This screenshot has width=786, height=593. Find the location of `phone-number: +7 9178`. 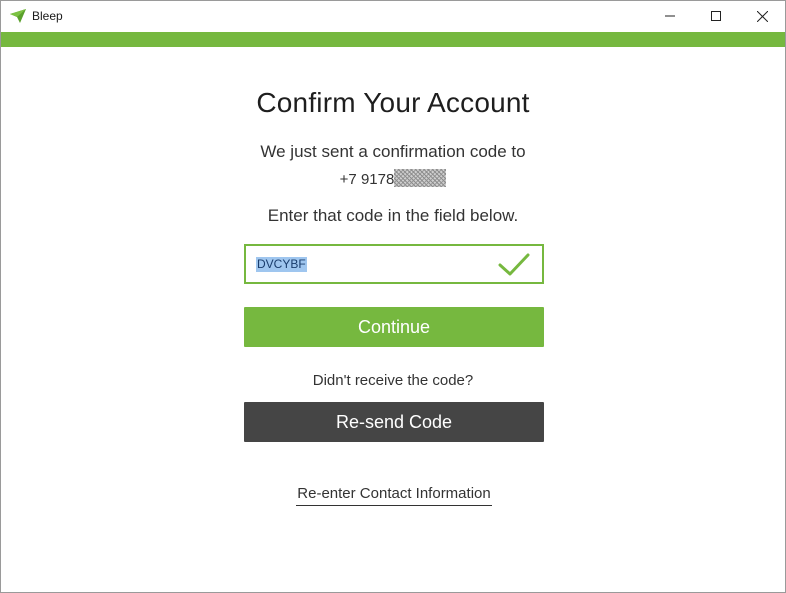

phone-number: +7 9178 is located at coordinates (367, 179).